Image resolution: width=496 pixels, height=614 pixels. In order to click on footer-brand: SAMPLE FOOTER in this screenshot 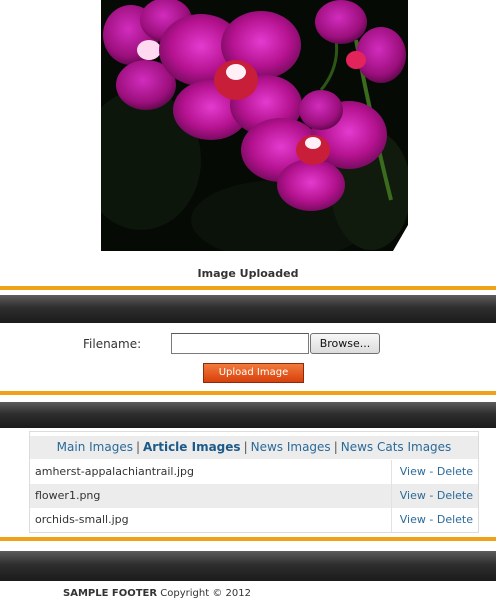, I will do `click(110, 593)`.